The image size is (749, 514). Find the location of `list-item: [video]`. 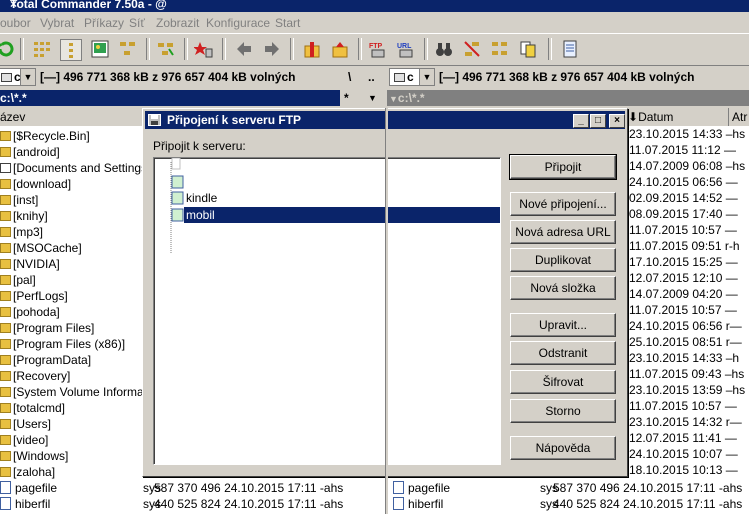

list-item: [video] is located at coordinates (24, 440).